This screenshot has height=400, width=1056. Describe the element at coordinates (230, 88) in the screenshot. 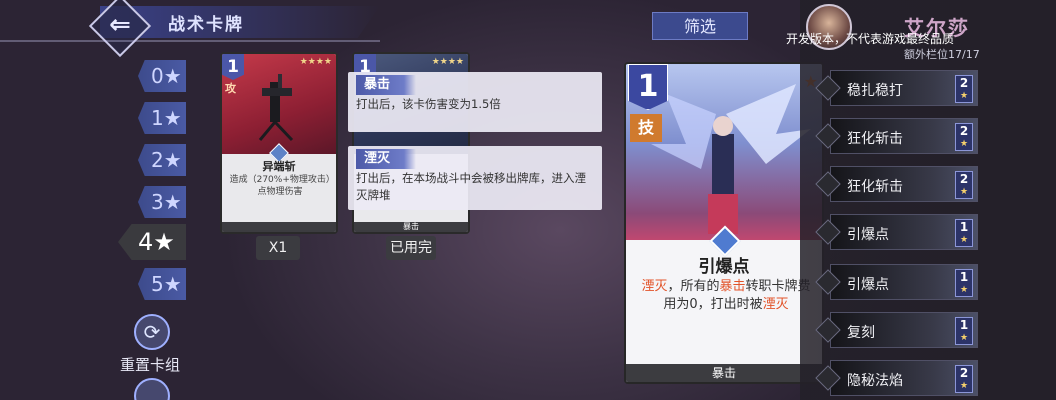

I see `card-type-badge: 攻` at that location.